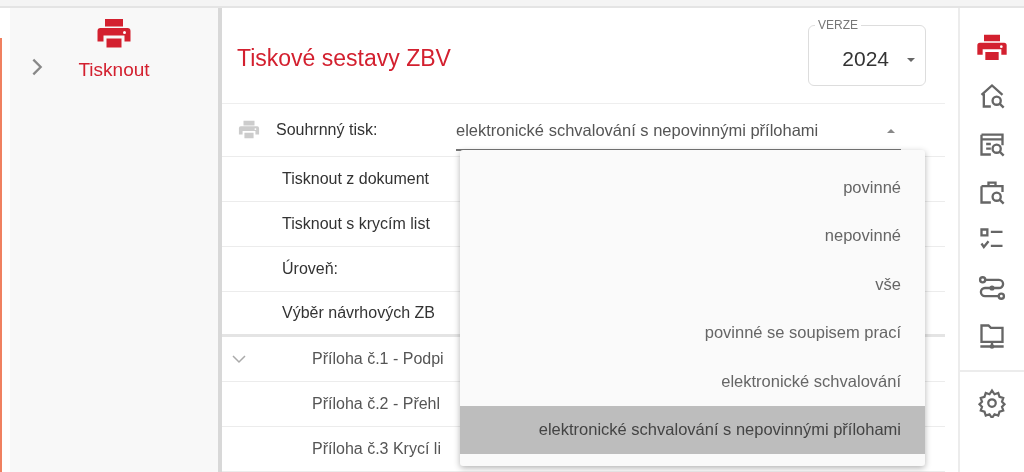 This screenshot has height=472, width=1024. What do you see at coordinates (692, 235) in the screenshot?
I see `dropdown-option: nepovinné` at bounding box center [692, 235].